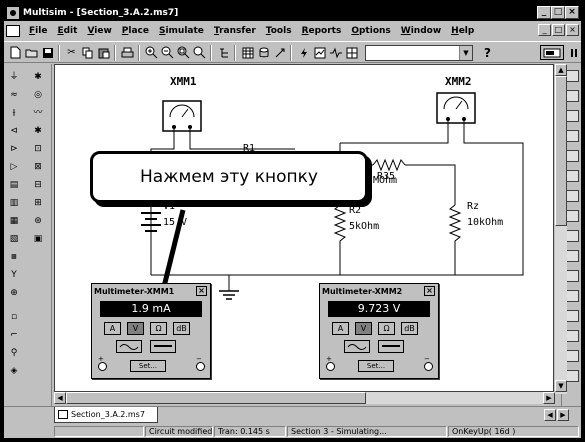  What do you see at coordinates (357, 346) in the screenshot?
I see `multimeter-xmm2-ac-button` at bounding box center [357, 346].